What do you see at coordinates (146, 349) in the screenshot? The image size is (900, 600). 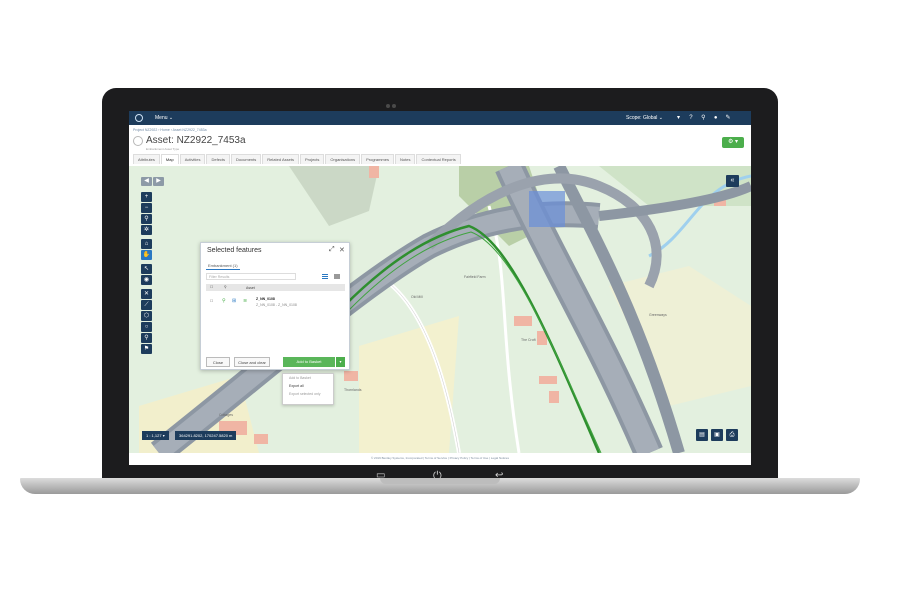 I see `location-pin-icon: ⚑` at bounding box center [146, 349].